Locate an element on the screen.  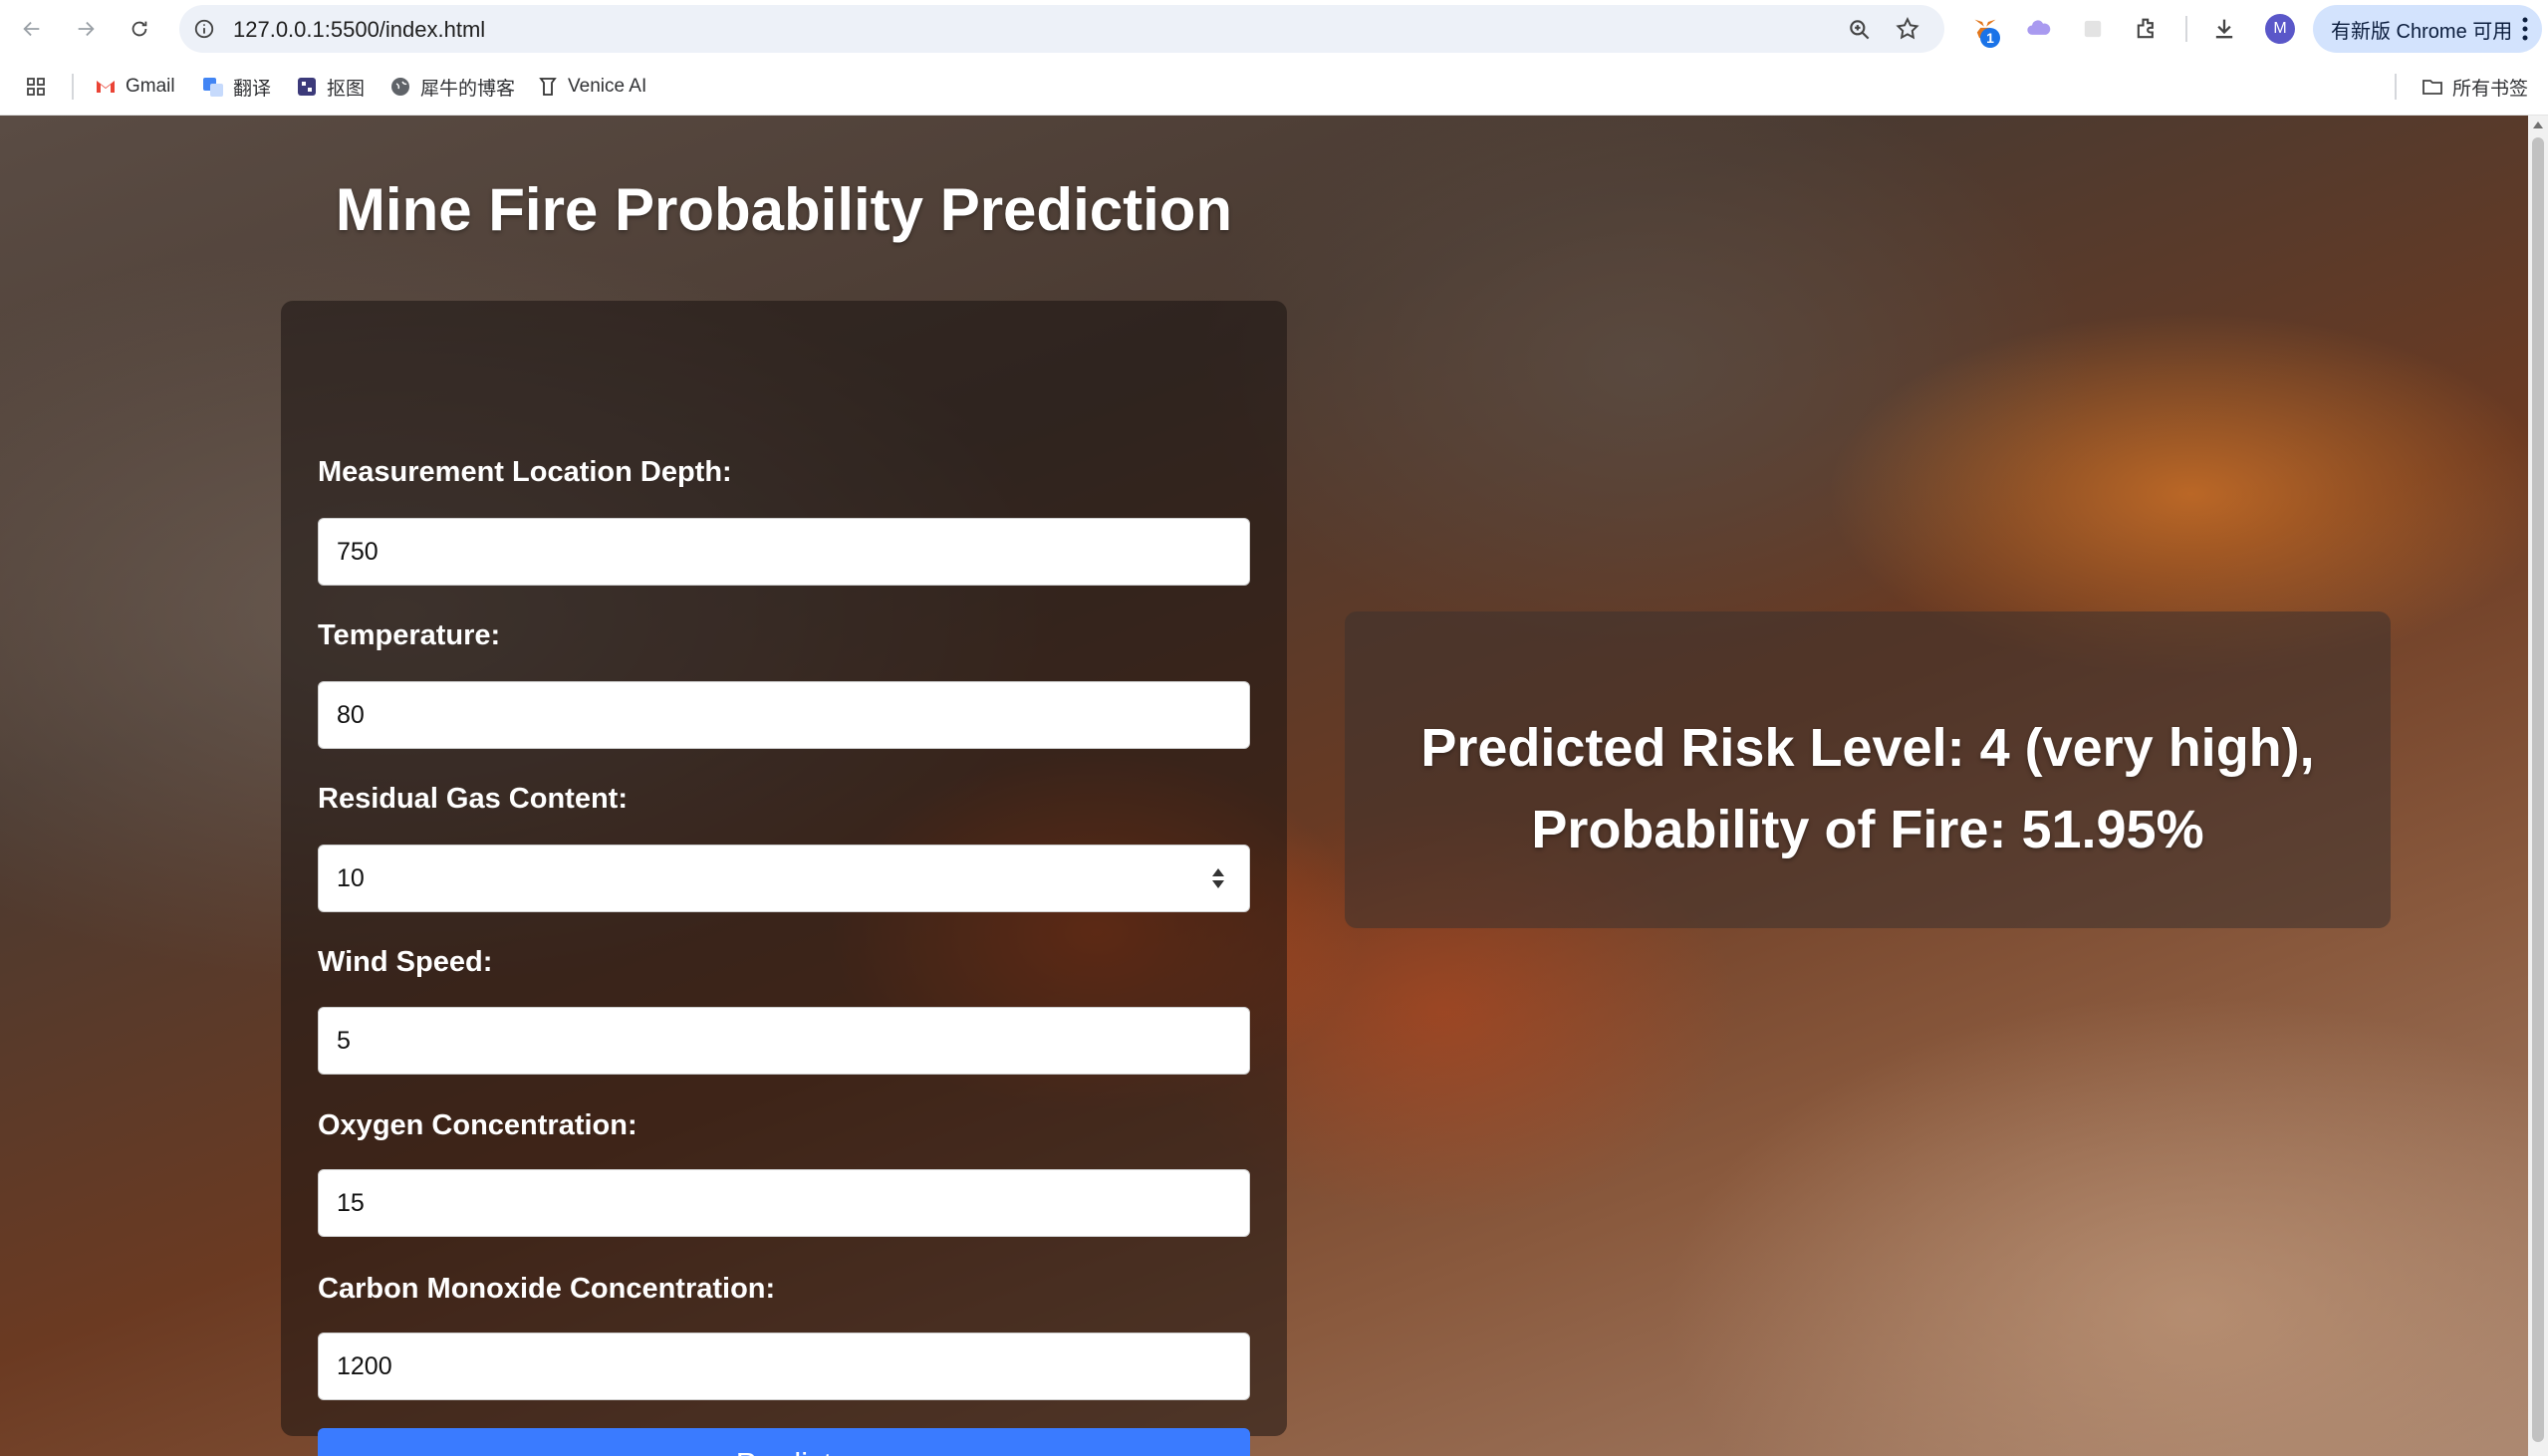
ai-extension is located at coordinates (2039, 29).